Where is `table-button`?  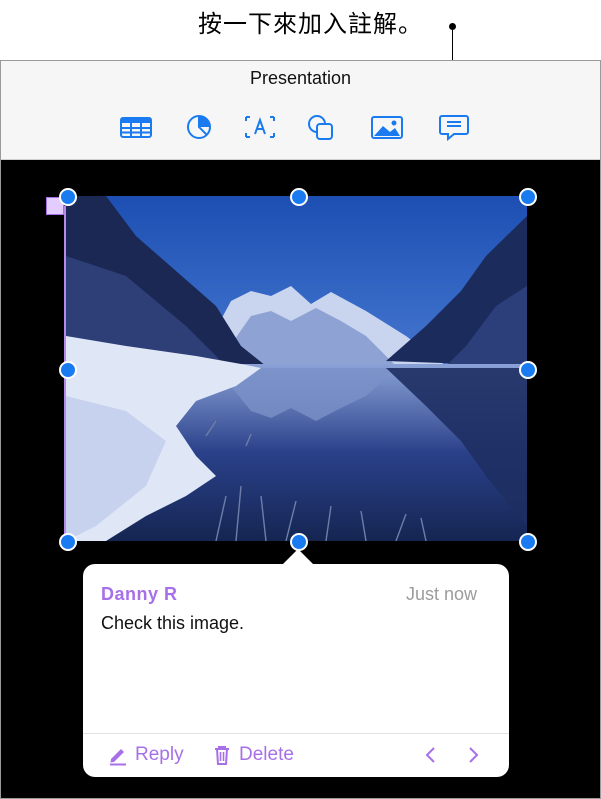
table-button is located at coordinates (136, 127).